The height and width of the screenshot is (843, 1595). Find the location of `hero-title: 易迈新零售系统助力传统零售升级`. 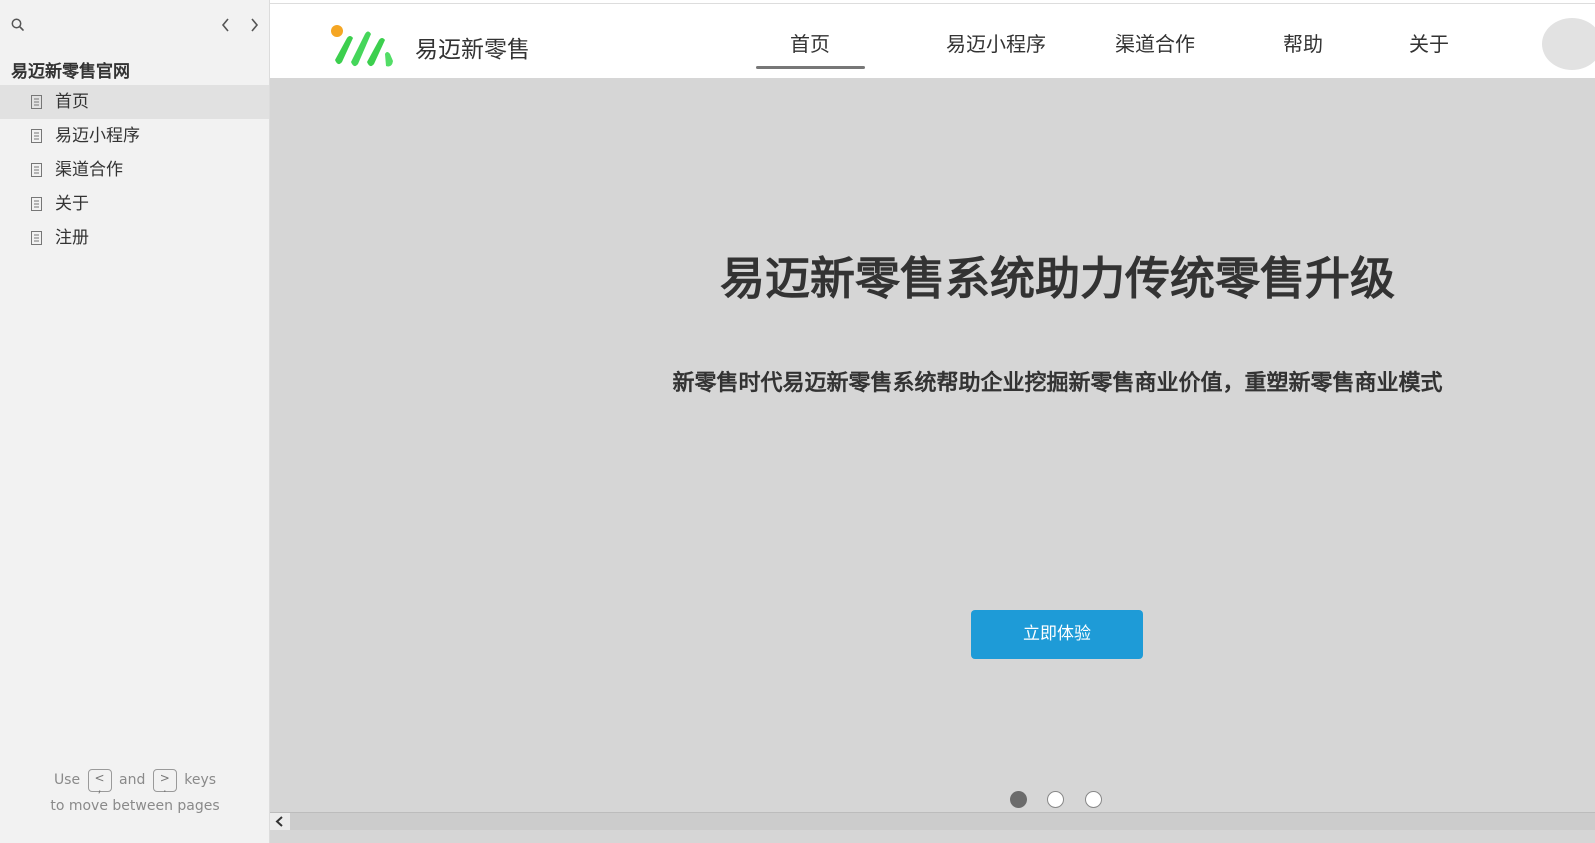

hero-title: 易迈新零售系统助力传统零售升级 is located at coordinates (1057, 278).